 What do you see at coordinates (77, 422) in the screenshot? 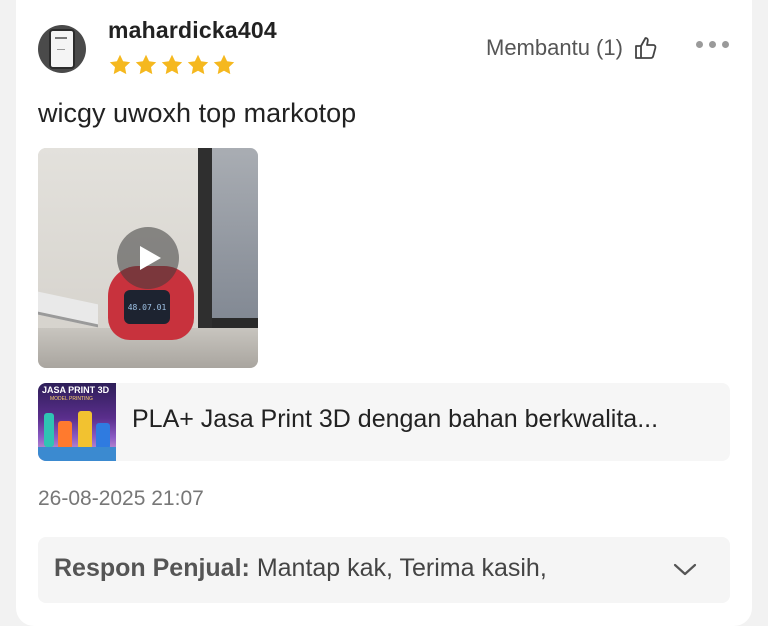
I see `product-thumbnail: JASA PRINT 3D MODEL PRINTING` at bounding box center [77, 422].